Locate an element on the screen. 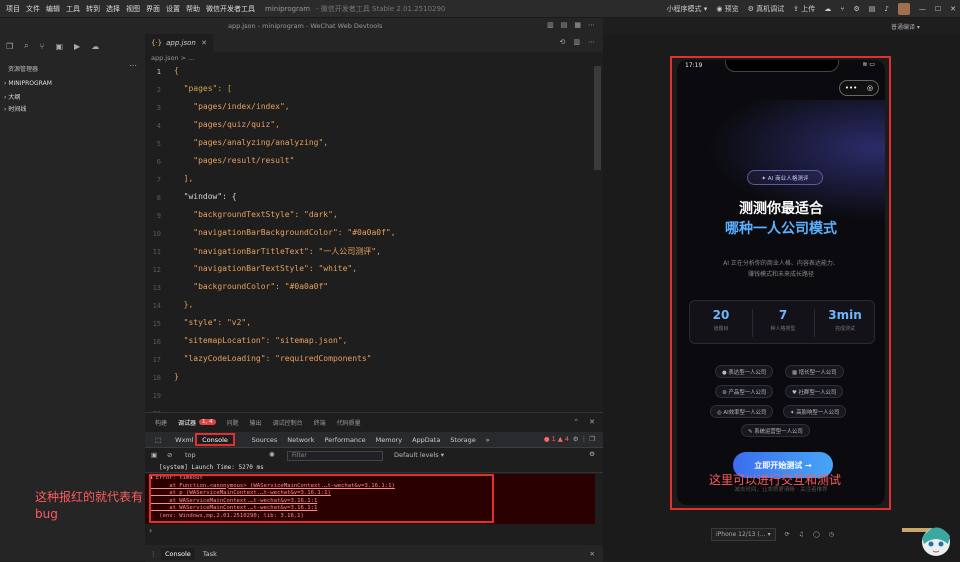 Image resolution: width=960 pixels, height=562 pixels. tab-output: 输出 is located at coordinates (256, 422).